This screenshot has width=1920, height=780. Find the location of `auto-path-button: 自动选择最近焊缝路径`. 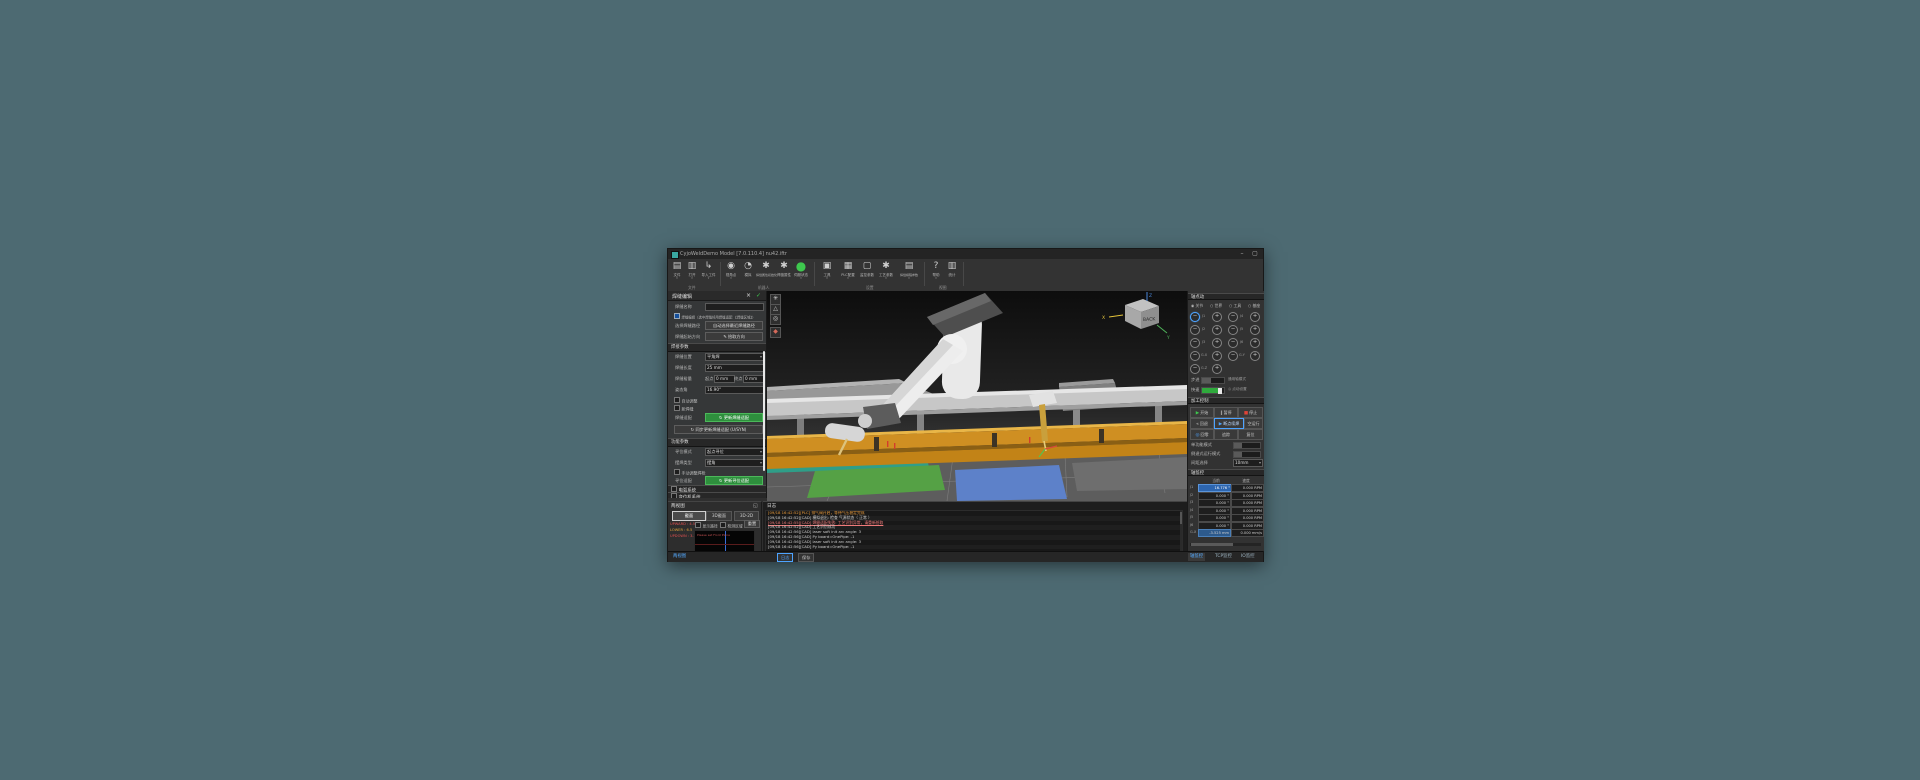

auto-path-button: 自动选择最近焊缝路径 is located at coordinates (734, 325).